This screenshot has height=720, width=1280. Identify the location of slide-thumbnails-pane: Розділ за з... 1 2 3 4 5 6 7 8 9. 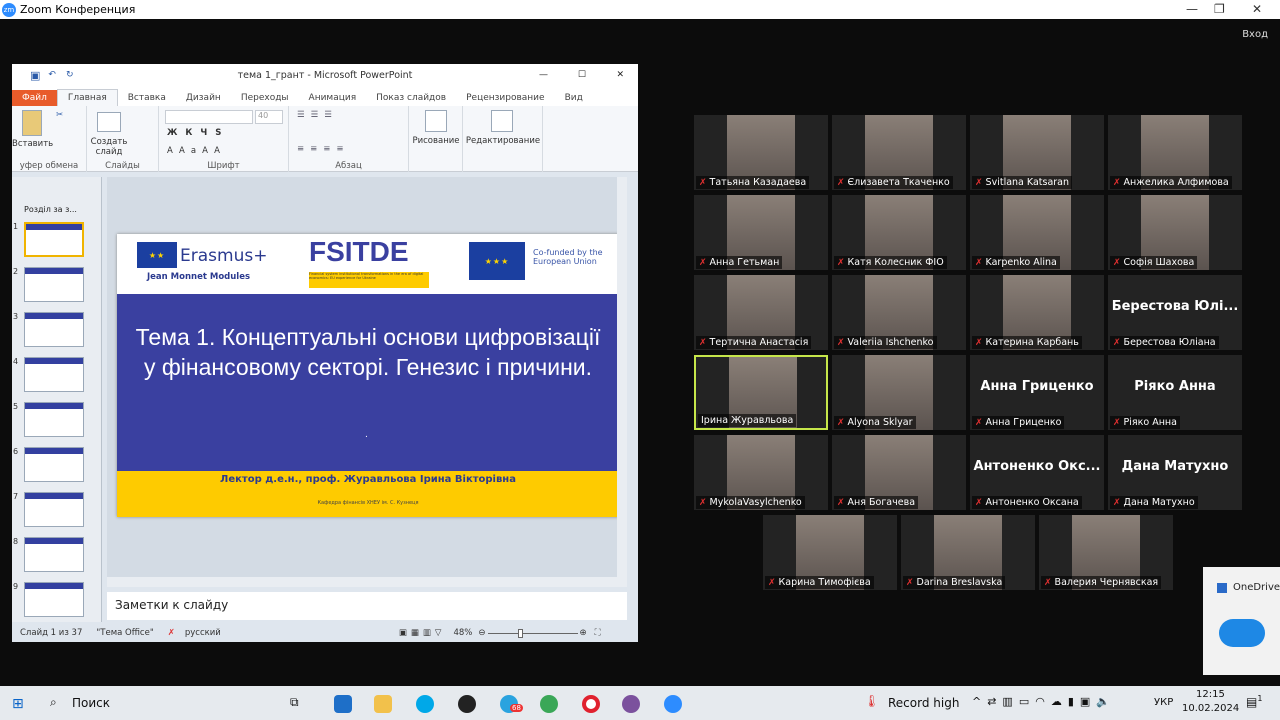
(57, 399).